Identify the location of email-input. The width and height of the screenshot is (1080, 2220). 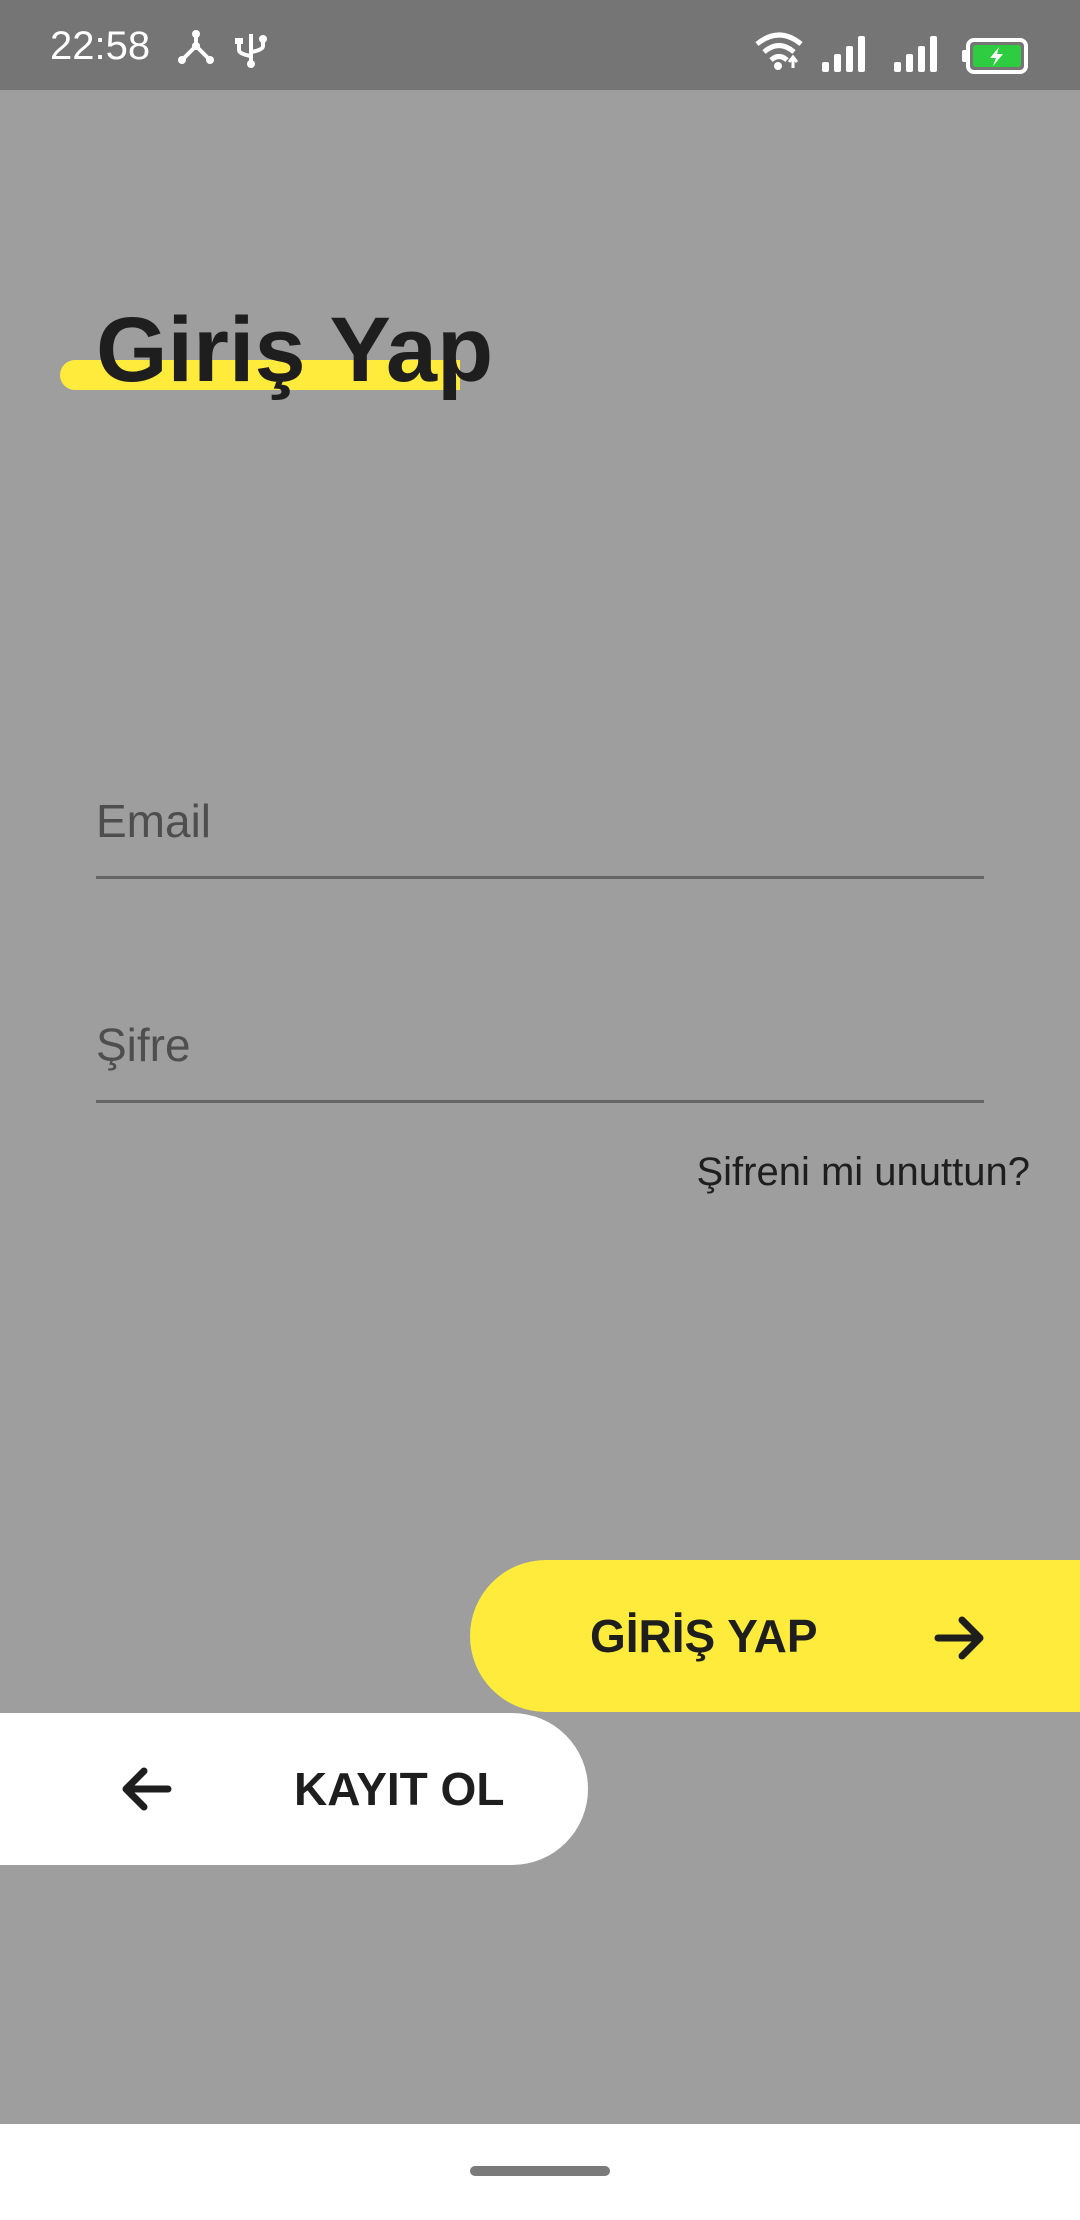
(540, 821).